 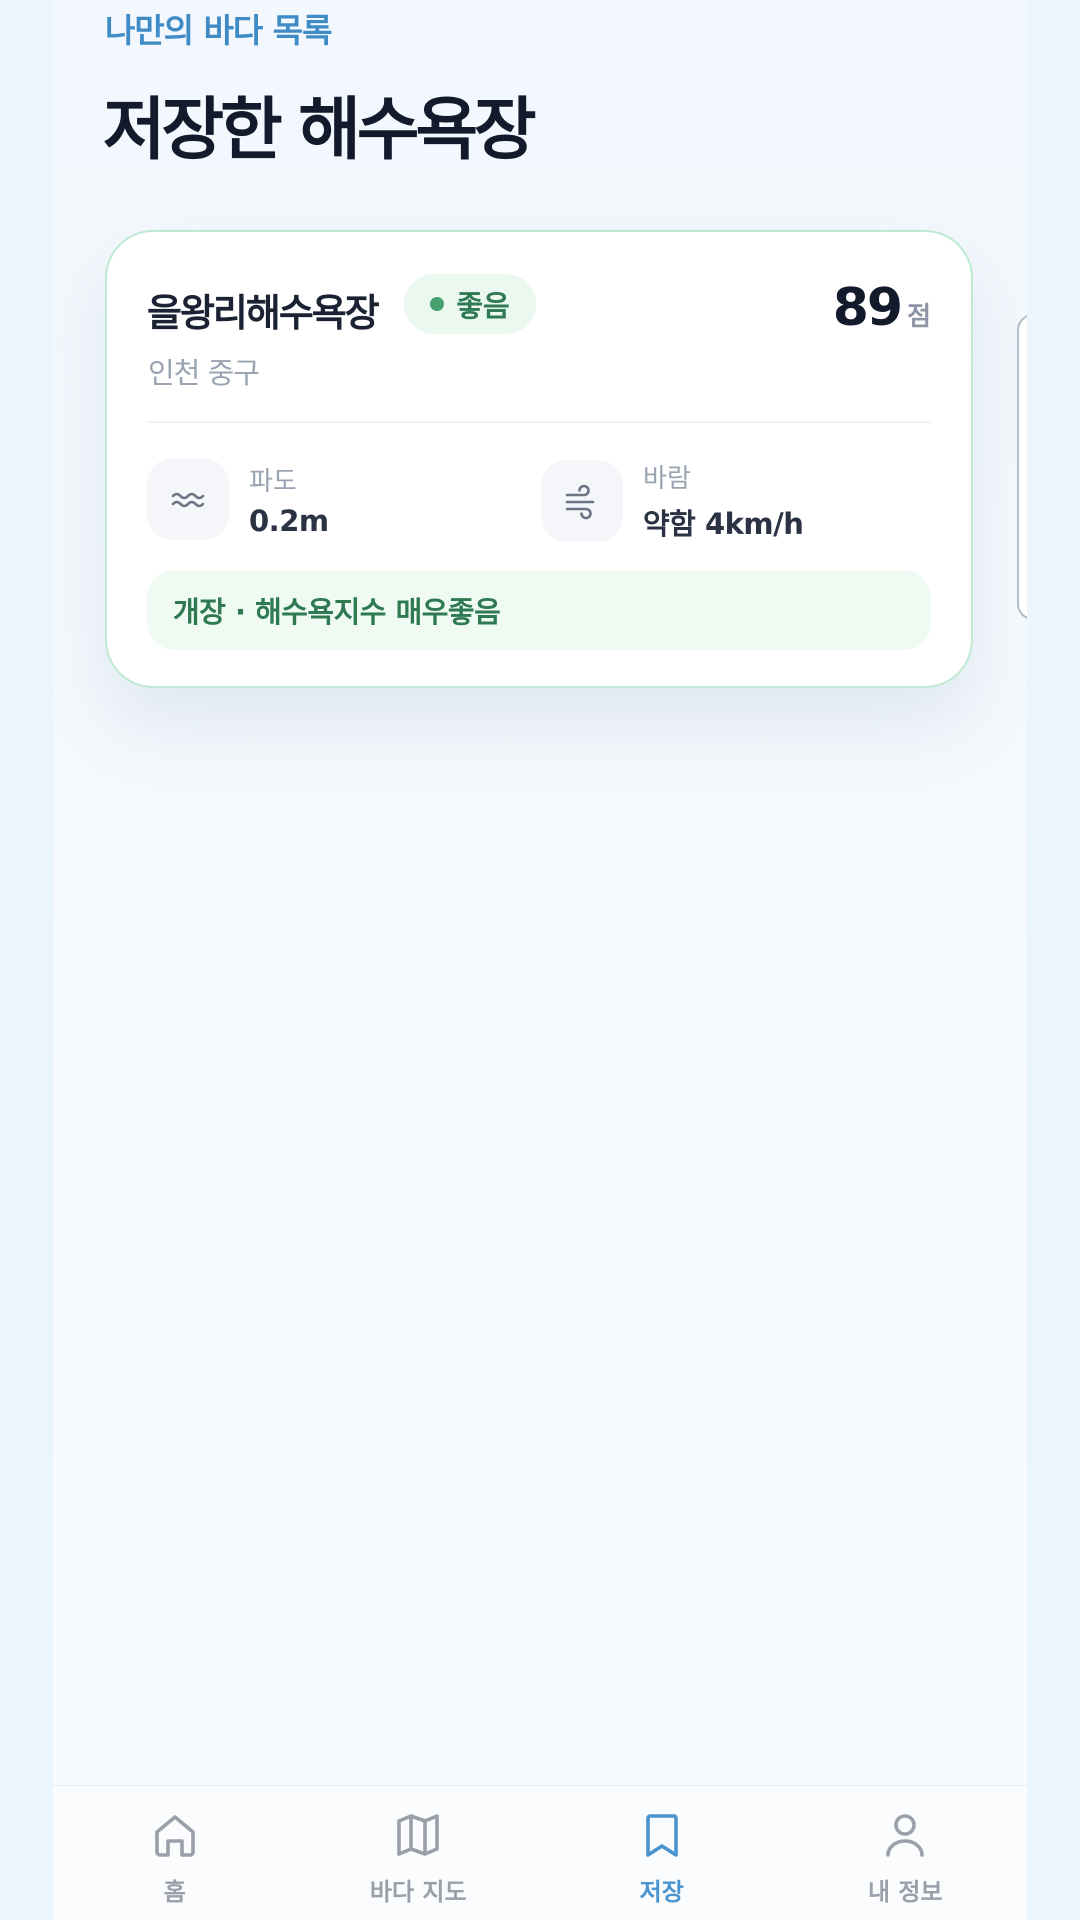 What do you see at coordinates (661, 1892) in the screenshot?
I see `tab-saved-label: 저장` at bounding box center [661, 1892].